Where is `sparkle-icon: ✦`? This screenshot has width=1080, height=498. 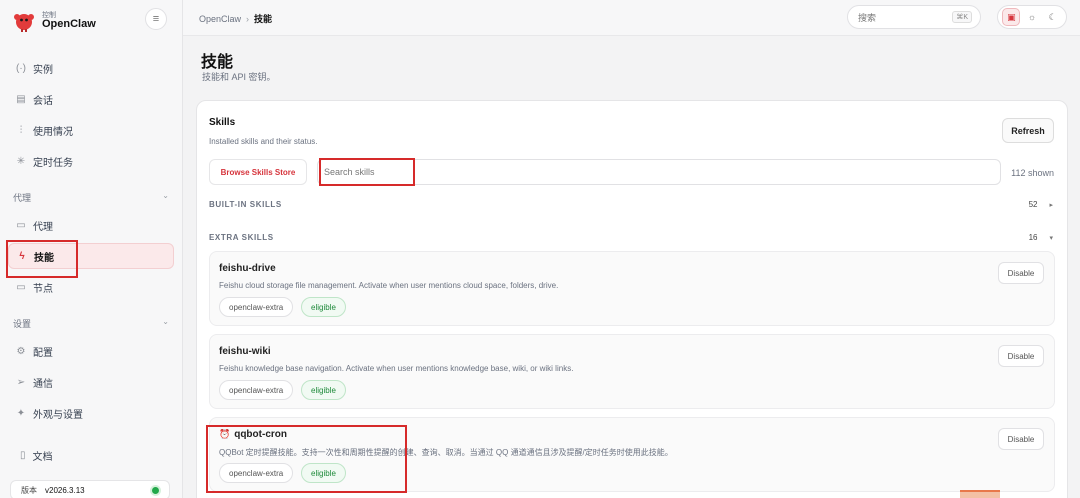
sparkle-icon: ✦ is located at coordinates (21, 413).